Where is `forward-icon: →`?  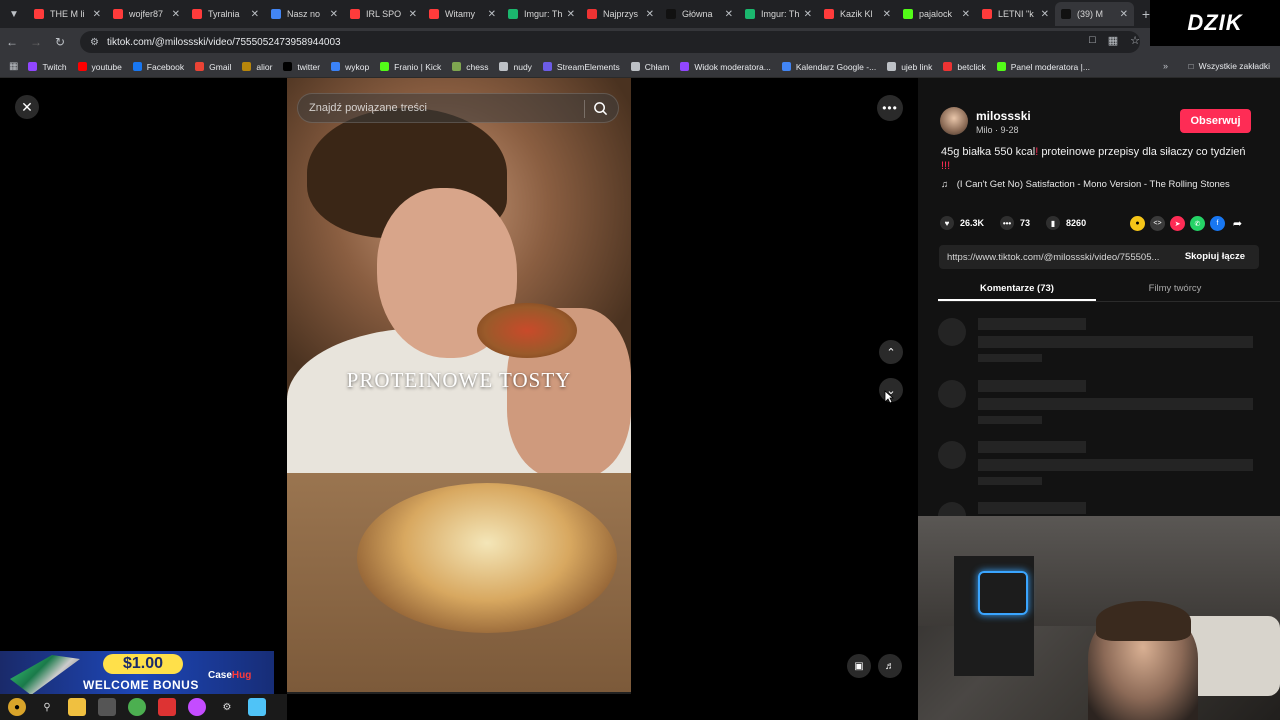
forward-icon: → is located at coordinates (36, 42).